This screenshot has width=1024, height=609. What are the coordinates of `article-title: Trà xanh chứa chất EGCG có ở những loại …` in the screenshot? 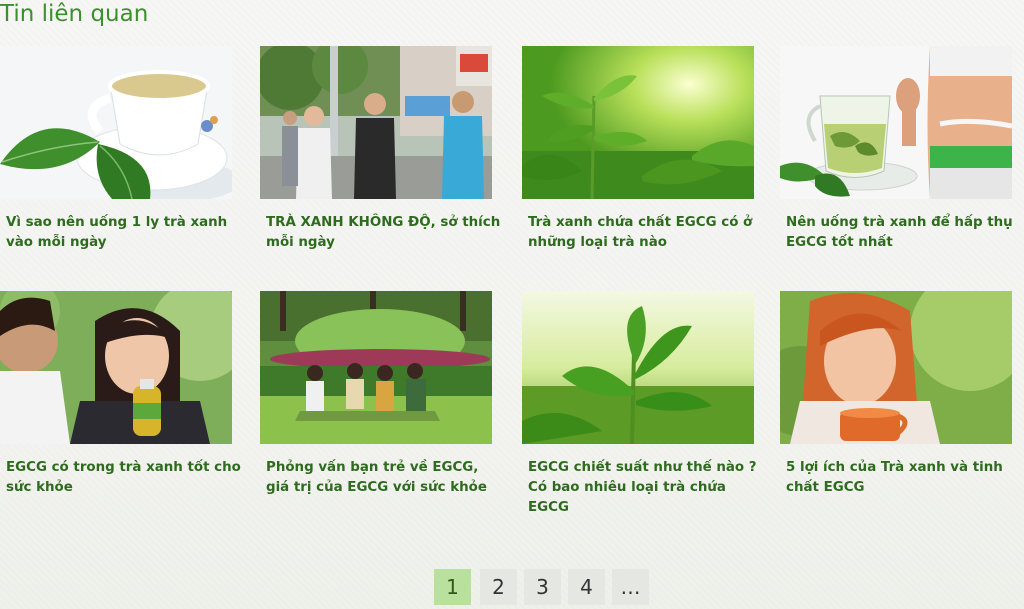 It's located at (646, 233).